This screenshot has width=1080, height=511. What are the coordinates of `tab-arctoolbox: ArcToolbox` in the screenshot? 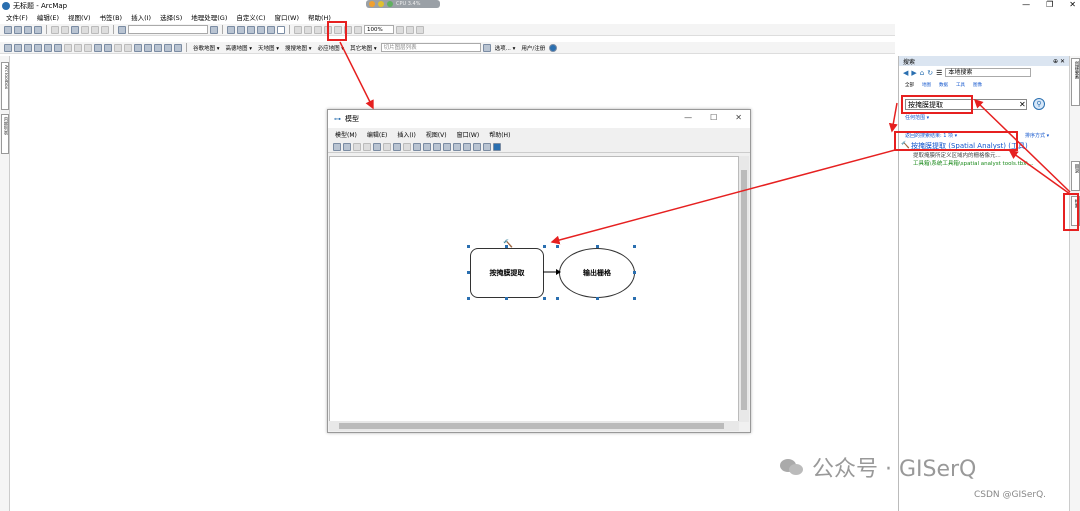 It's located at (5, 86).